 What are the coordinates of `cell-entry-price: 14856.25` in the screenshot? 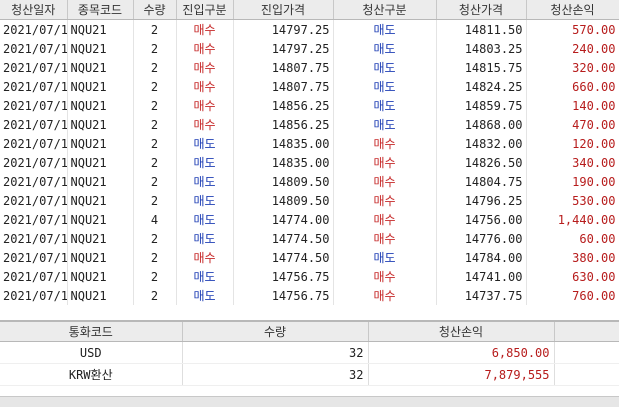 It's located at (283, 124).